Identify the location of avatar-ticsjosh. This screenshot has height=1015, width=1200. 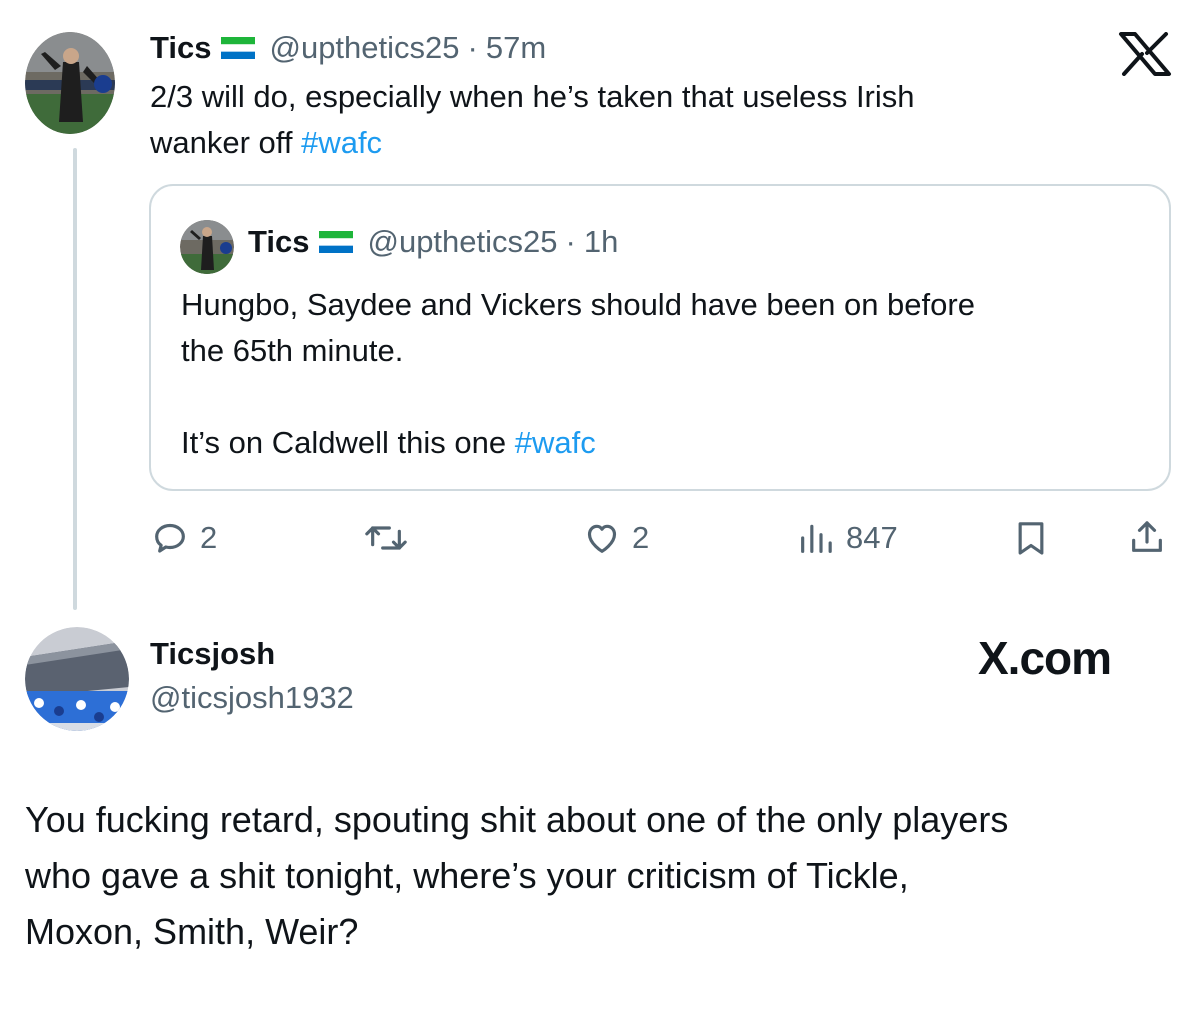
(77, 679).